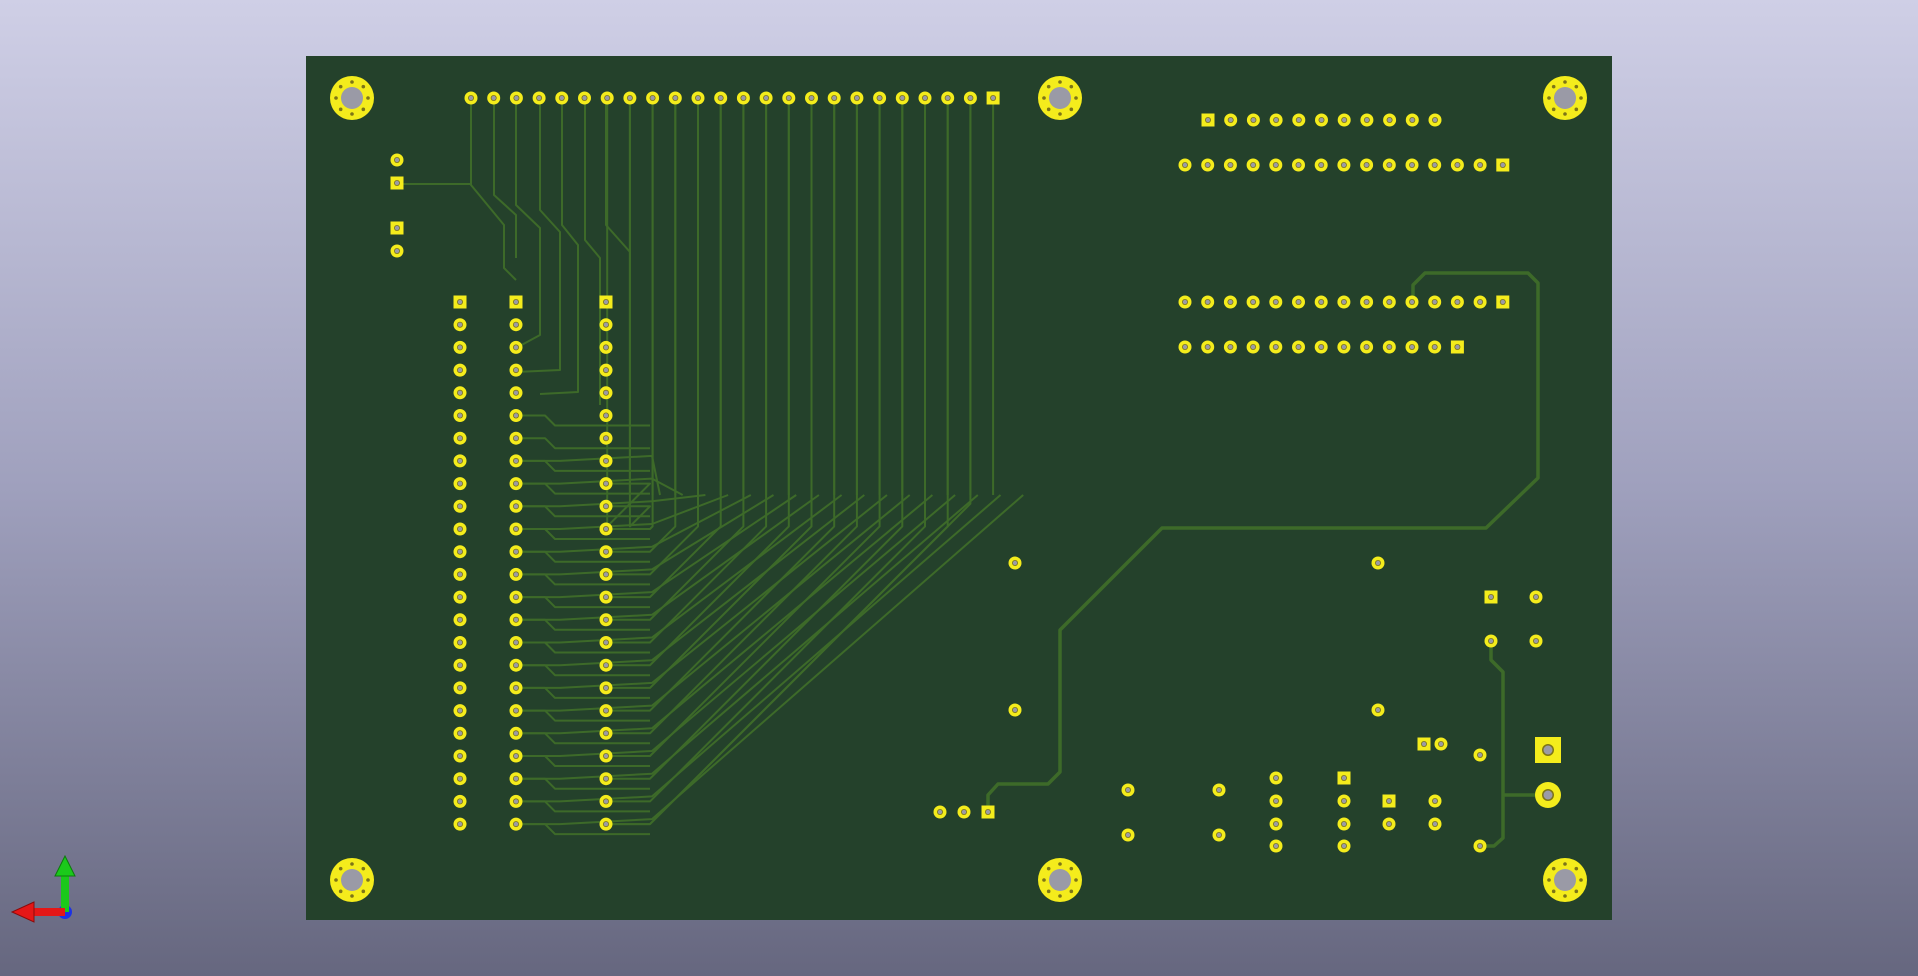 This screenshot has height=976, width=1918. What do you see at coordinates (65, 883) in the screenshot?
I see `y-axis-arrow-icon` at bounding box center [65, 883].